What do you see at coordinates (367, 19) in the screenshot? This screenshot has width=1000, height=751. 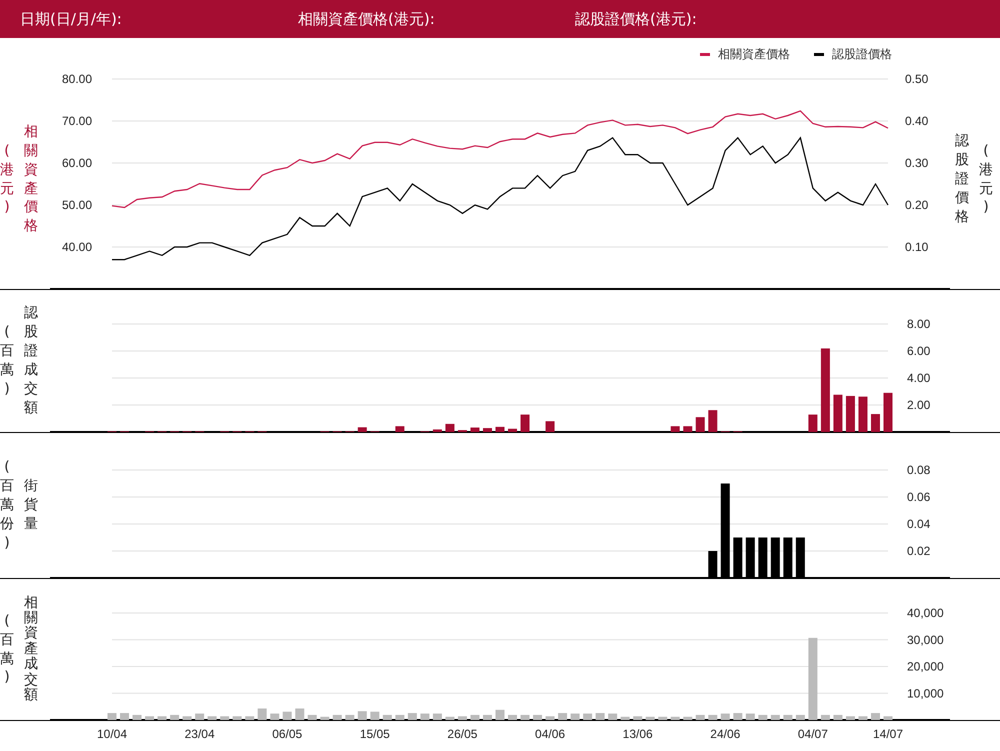 I see `field-label: 相關資產價格(港元):` at bounding box center [367, 19].